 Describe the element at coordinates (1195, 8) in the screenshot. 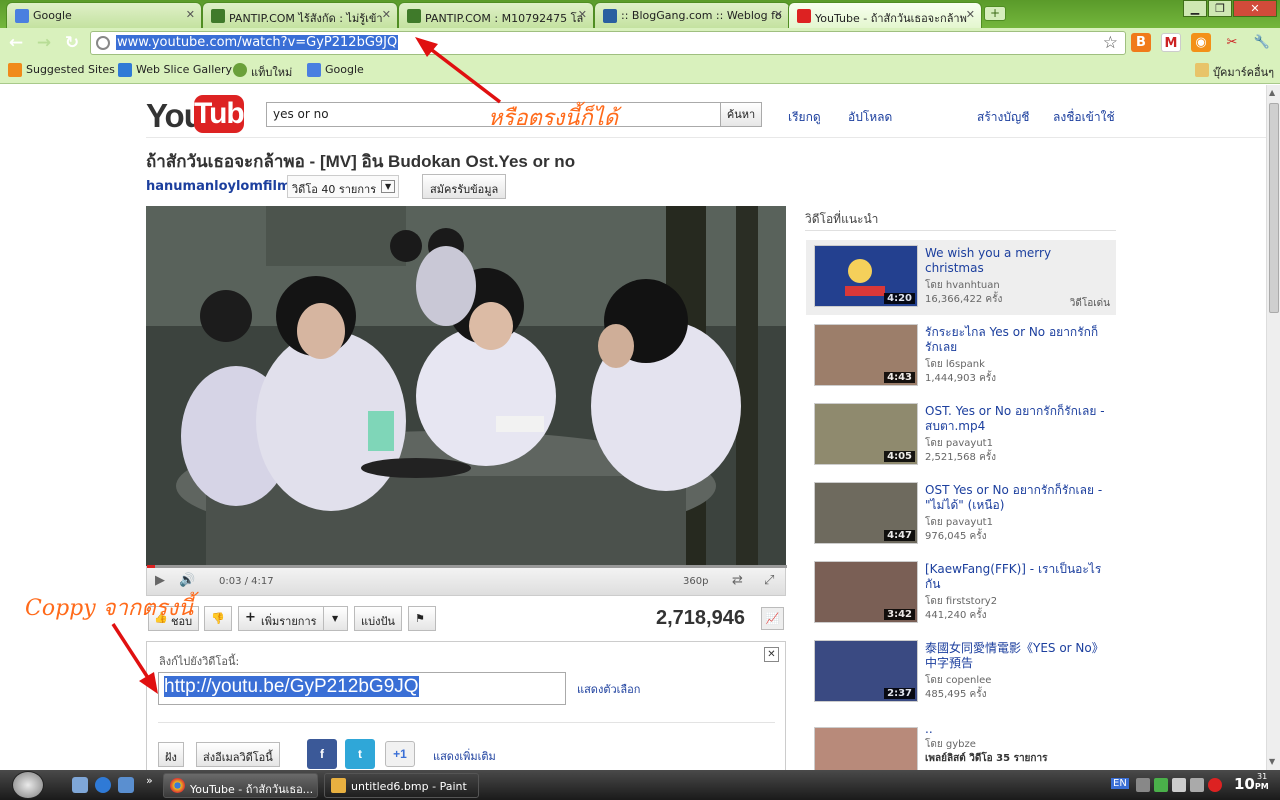

I see `minimize-icon: ▁` at that location.